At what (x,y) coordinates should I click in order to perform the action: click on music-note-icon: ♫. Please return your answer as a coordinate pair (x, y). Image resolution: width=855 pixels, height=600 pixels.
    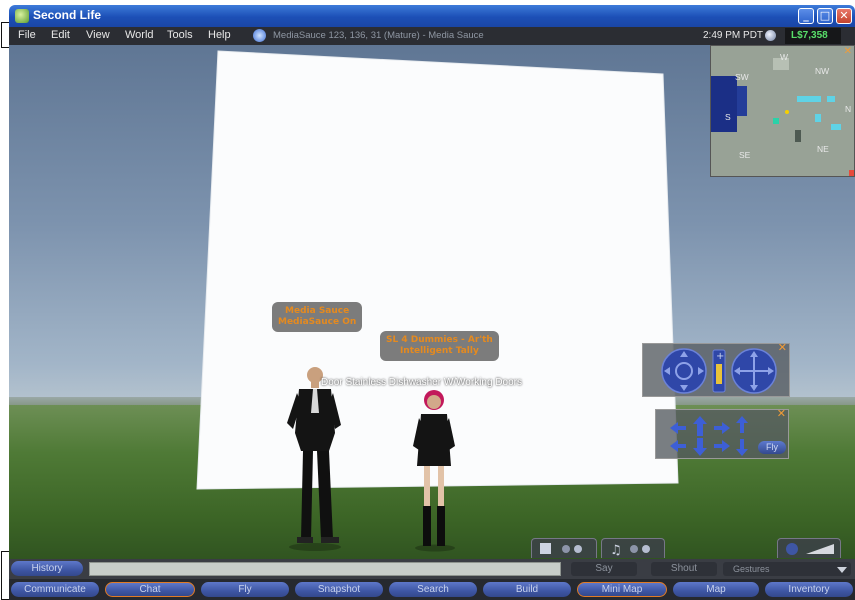
    Looking at the image, I should click on (616, 550).